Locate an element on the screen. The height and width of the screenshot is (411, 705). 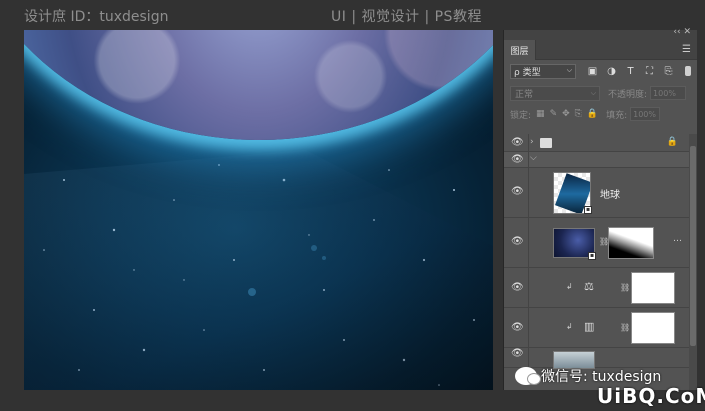
site-logo: UiBQ.CoM is located at coordinates (651, 396).